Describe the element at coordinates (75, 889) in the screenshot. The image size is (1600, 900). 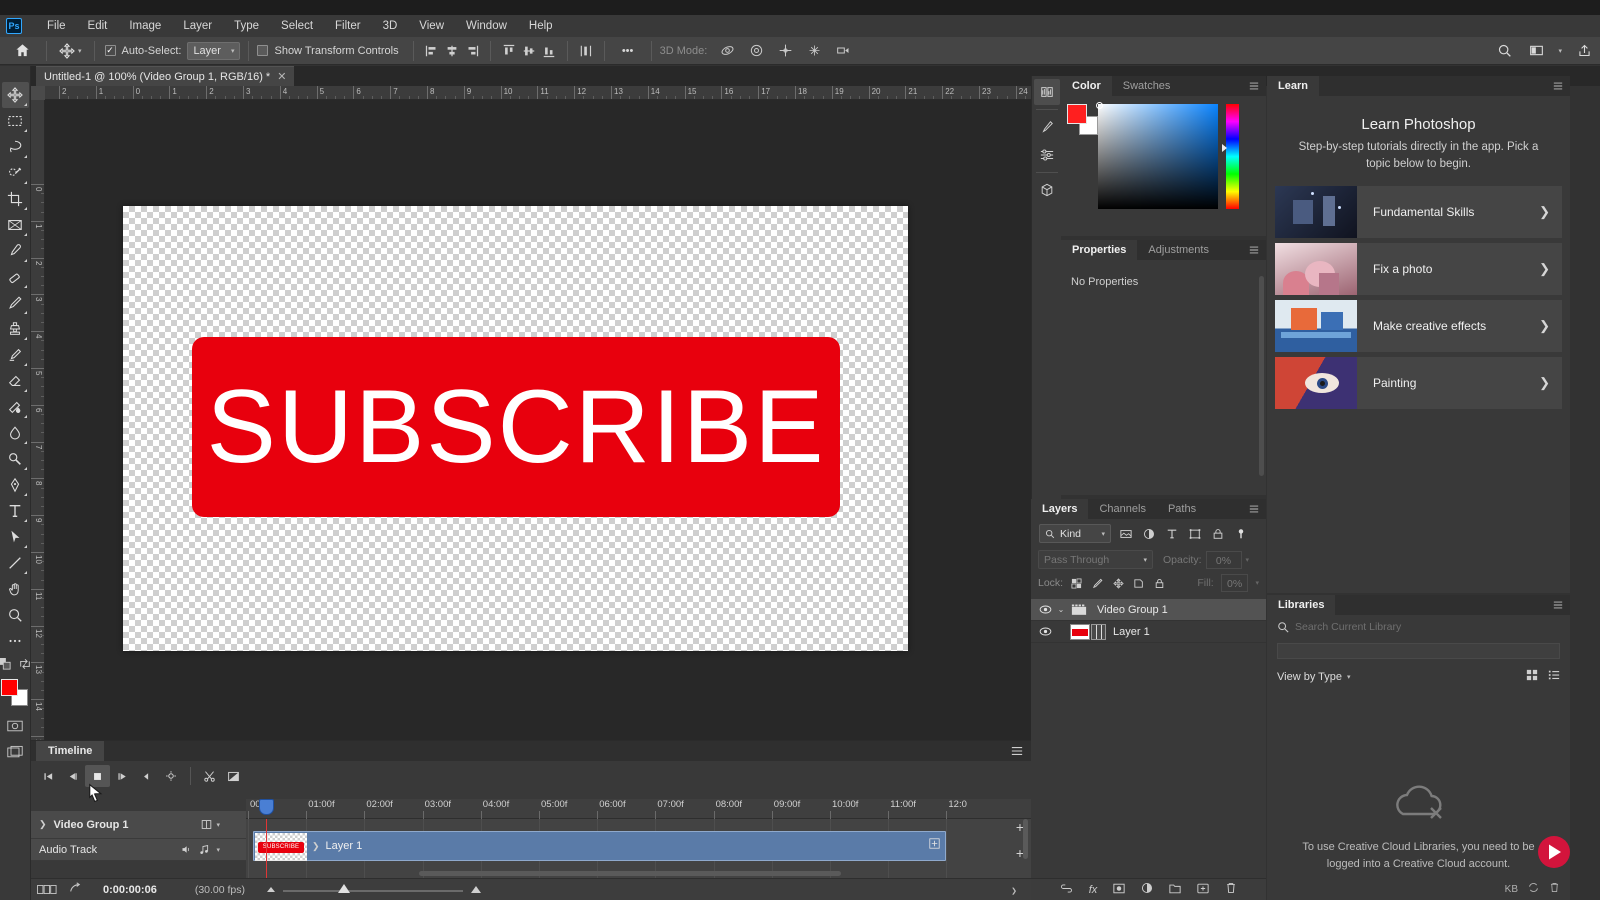
I see `render-video-icon` at that location.